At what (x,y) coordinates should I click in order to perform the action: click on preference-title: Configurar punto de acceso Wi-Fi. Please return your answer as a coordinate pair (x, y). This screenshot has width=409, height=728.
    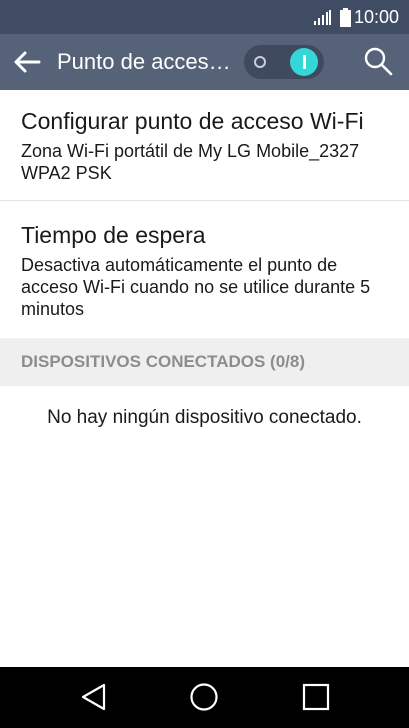
    Looking at the image, I should click on (192, 121).